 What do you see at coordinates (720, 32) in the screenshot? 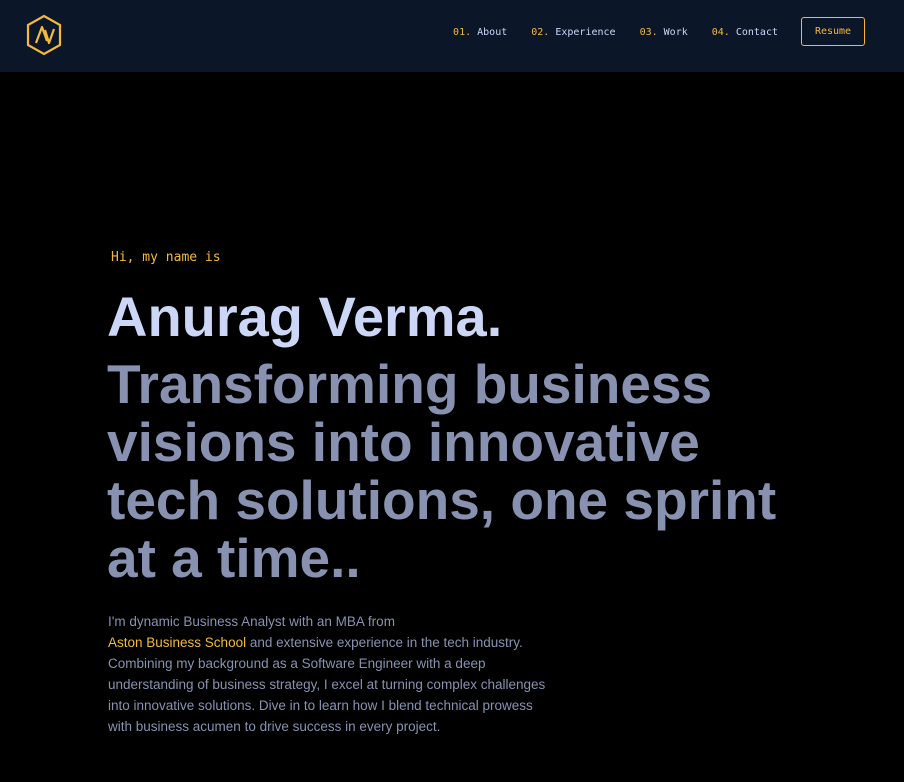
I see `nav-number: 04.` at bounding box center [720, 32].